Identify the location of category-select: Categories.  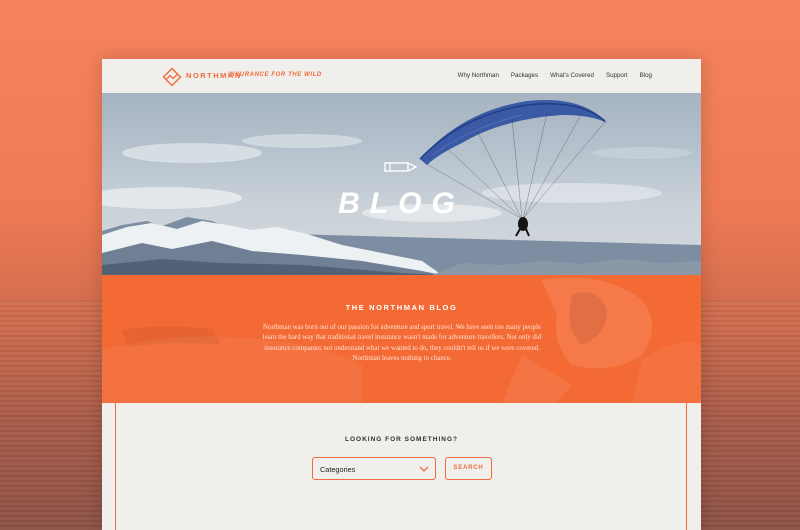
(374, 468).